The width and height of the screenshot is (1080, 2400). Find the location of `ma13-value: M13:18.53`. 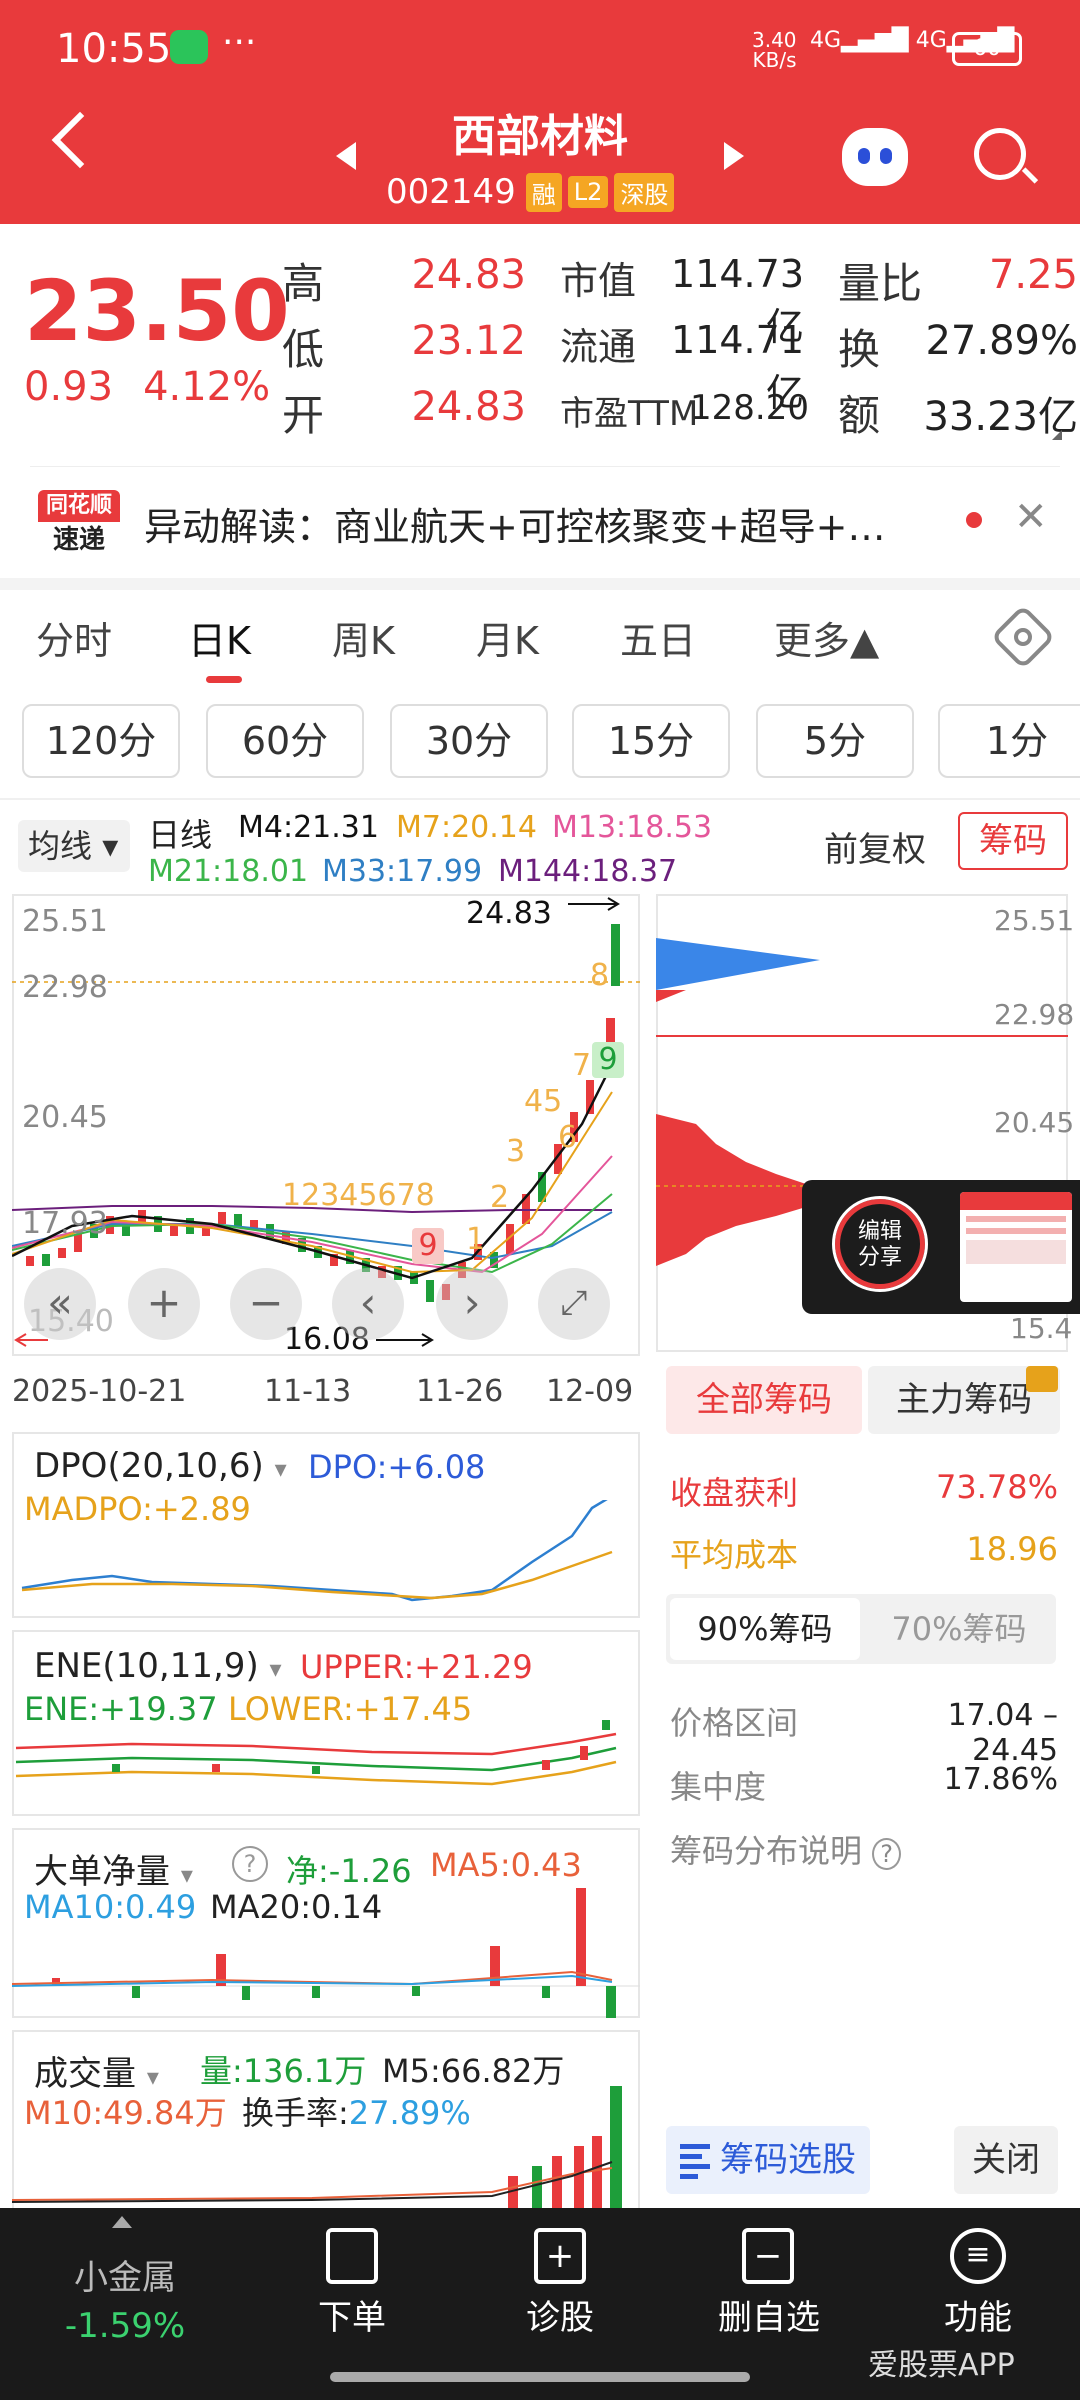

ma13-value: M13:18.53 is located at coordinates (632, 827).